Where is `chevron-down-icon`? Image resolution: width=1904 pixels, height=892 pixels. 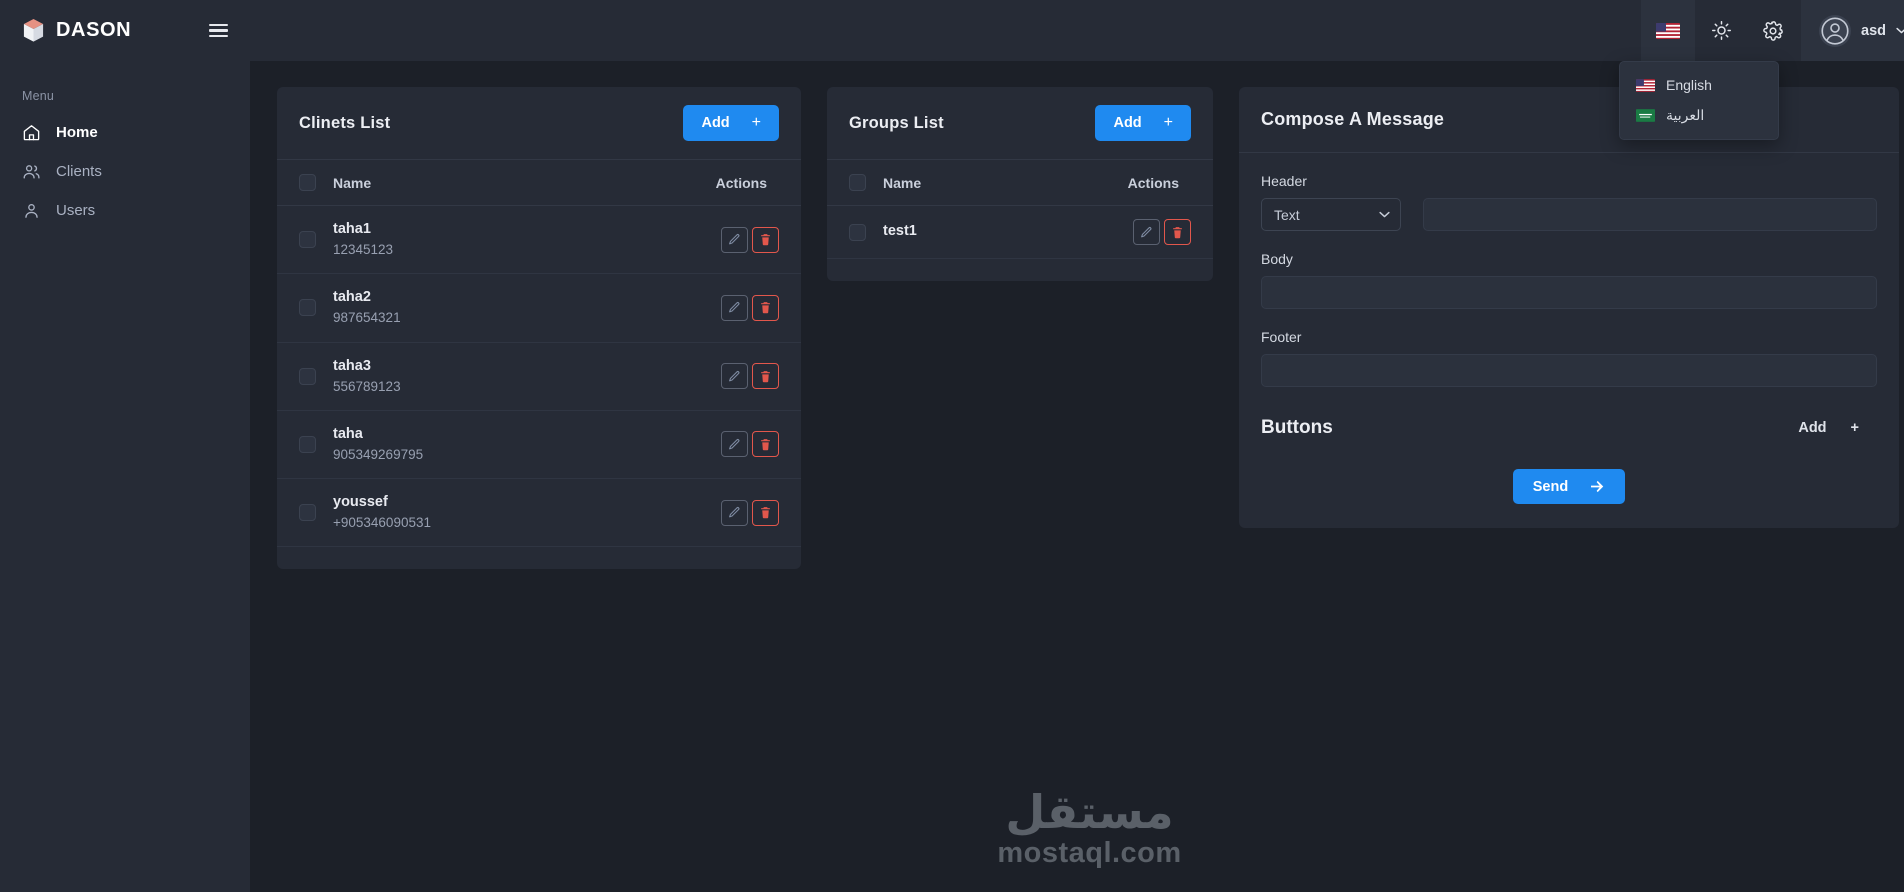 chevron-down-icon is located at coordinates (1900, 30).